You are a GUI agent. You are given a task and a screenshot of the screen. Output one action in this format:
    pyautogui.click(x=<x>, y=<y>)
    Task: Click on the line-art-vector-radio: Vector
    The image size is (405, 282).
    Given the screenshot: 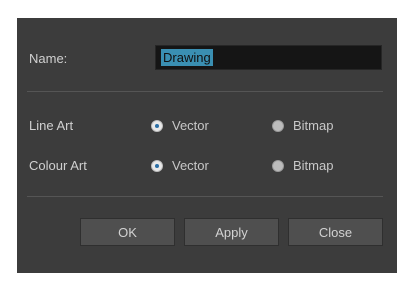 What is the action you would take?
    pyautogui.click(x=180, y=125)
    